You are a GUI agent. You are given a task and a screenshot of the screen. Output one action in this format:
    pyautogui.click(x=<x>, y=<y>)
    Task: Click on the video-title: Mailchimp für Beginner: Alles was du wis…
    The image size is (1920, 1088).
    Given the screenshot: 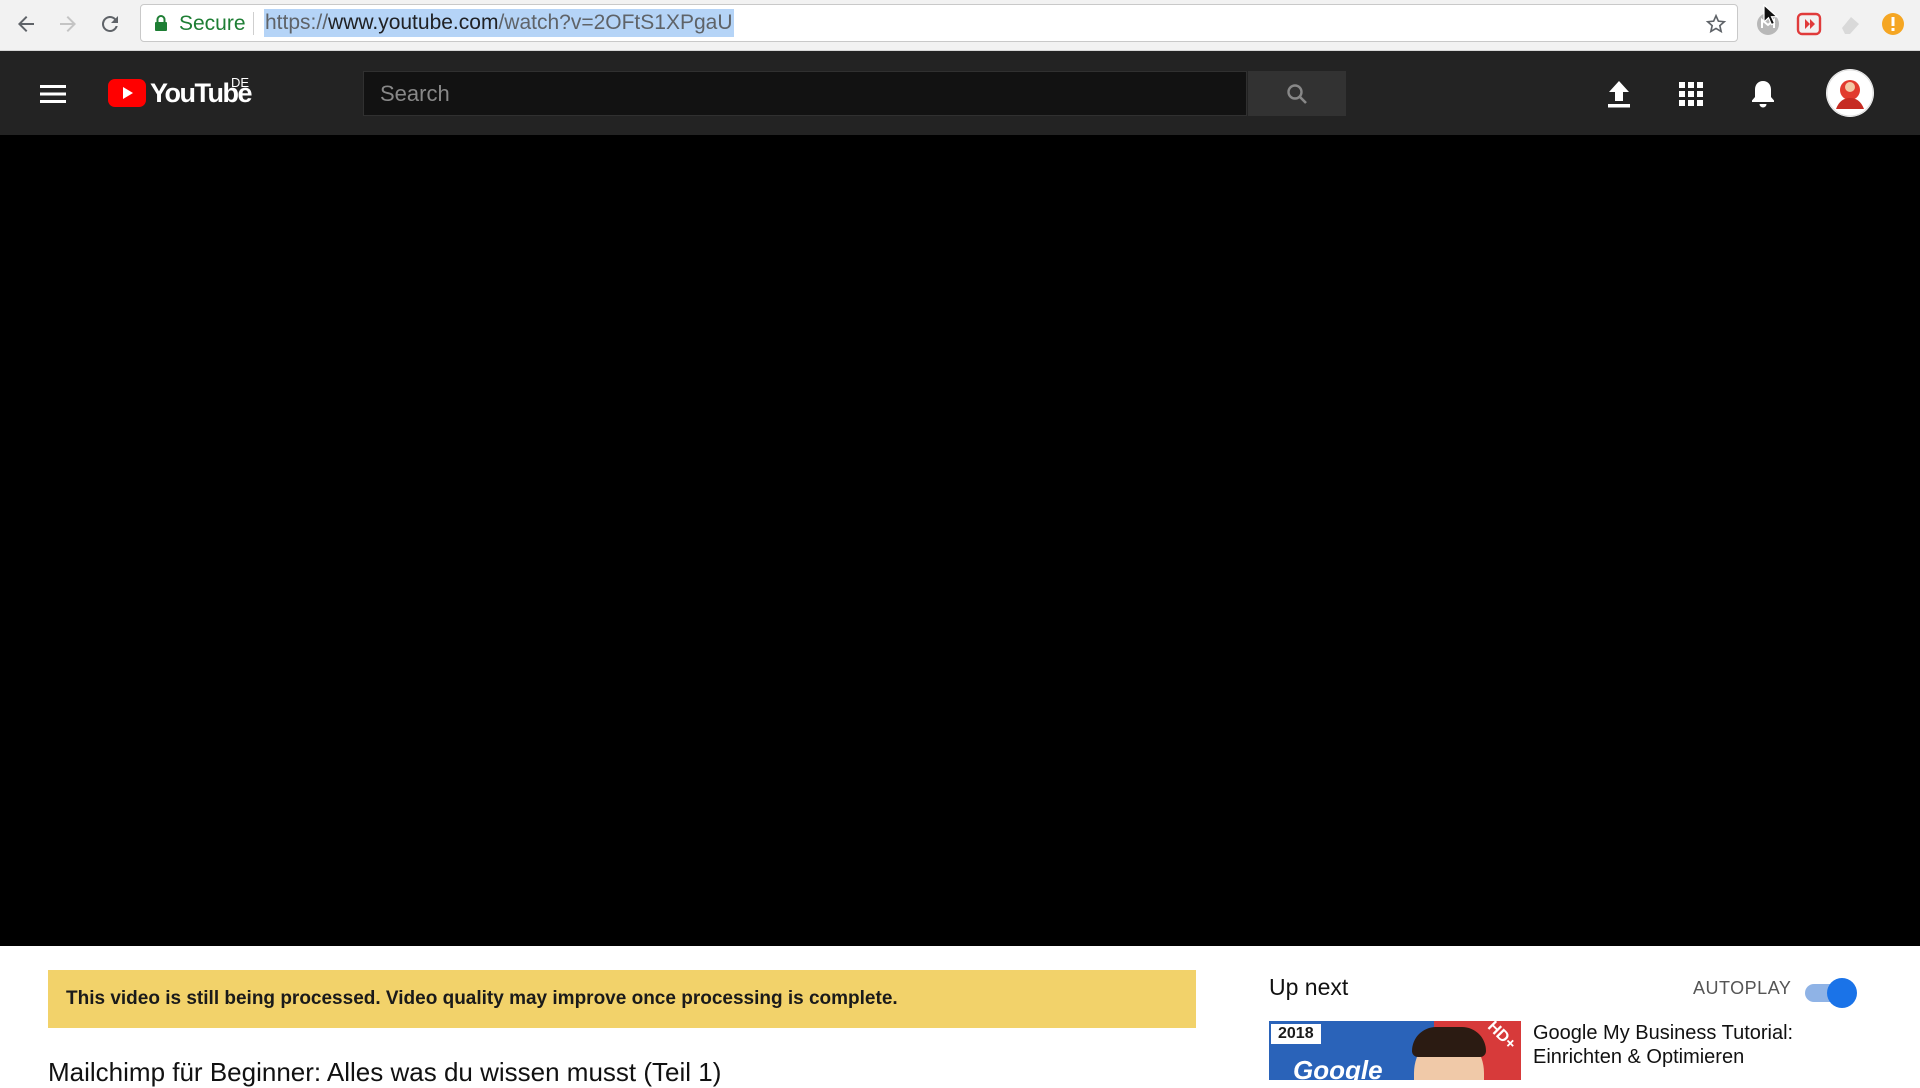 What is the action you would take?
    pyautogui.click(x=385, y=1072)
    